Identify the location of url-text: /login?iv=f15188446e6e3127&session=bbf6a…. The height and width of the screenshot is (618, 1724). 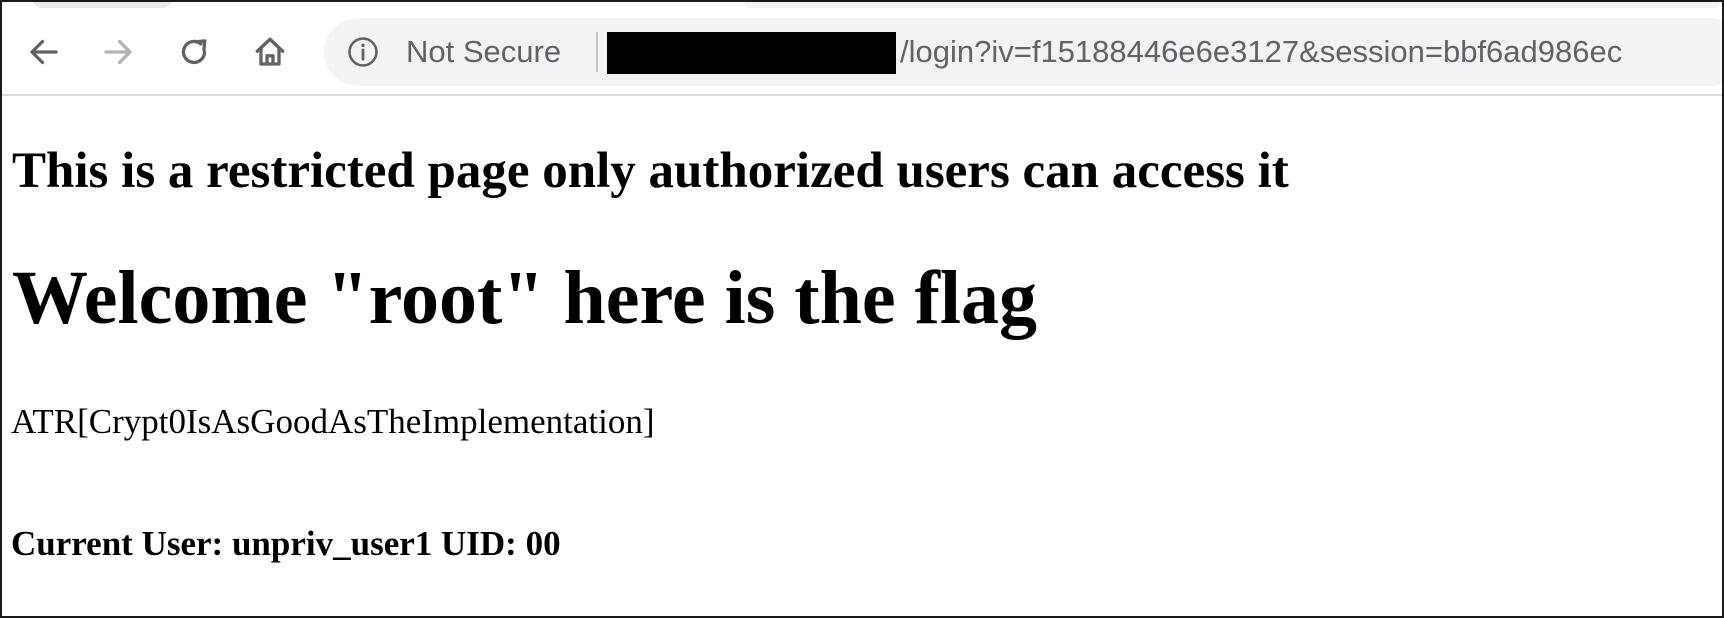
(1261, 52).